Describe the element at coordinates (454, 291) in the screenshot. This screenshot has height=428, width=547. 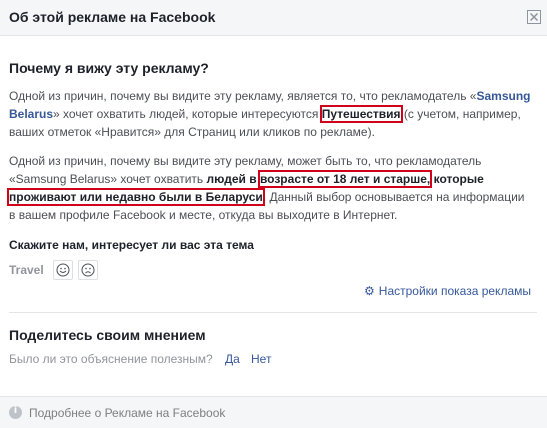
I see `ad-settings-label: Настройки показа рекламы` at that location.